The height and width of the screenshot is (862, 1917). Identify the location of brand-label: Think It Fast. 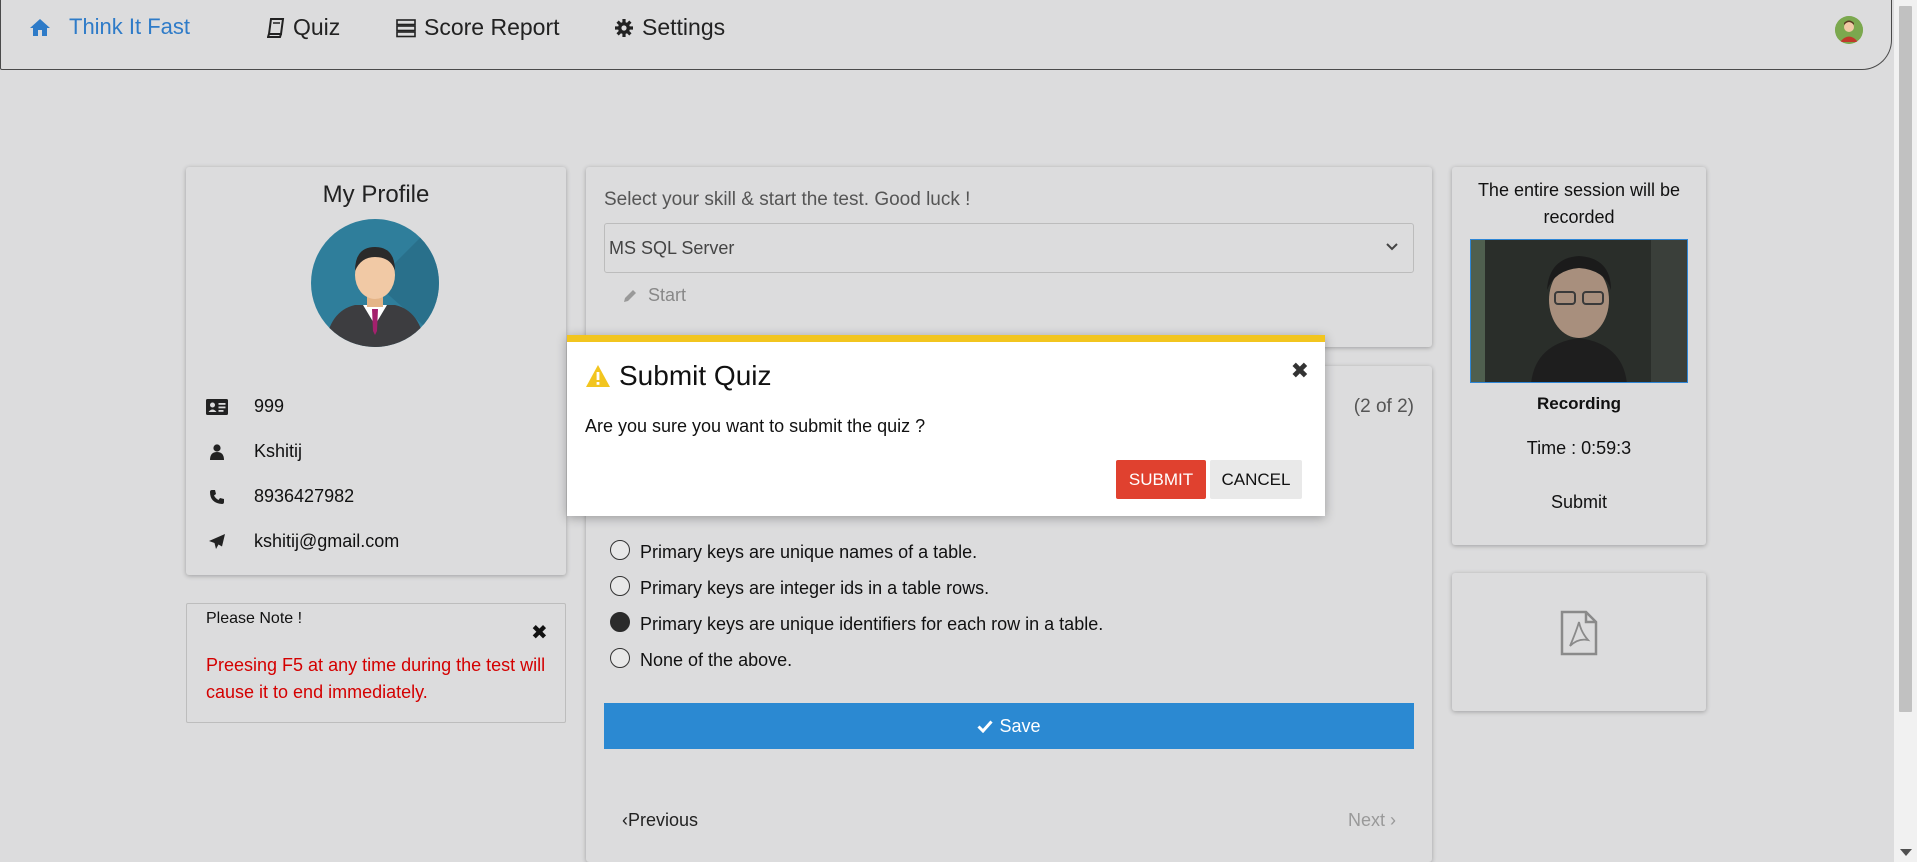
(130, 26).